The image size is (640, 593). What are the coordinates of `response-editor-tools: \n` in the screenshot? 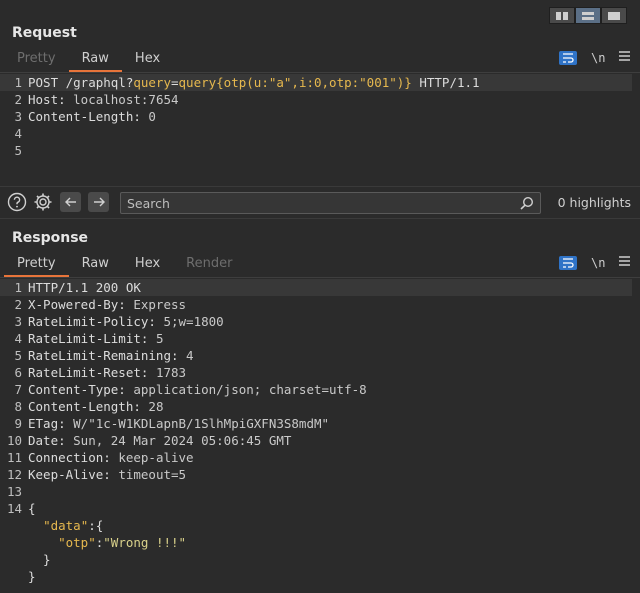 It's located at (595, 262).